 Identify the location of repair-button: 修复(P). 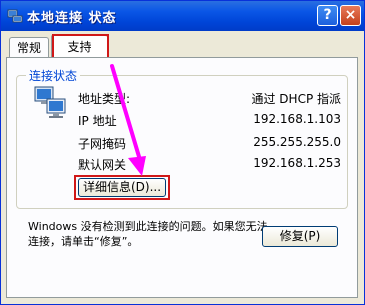
(300, 236).